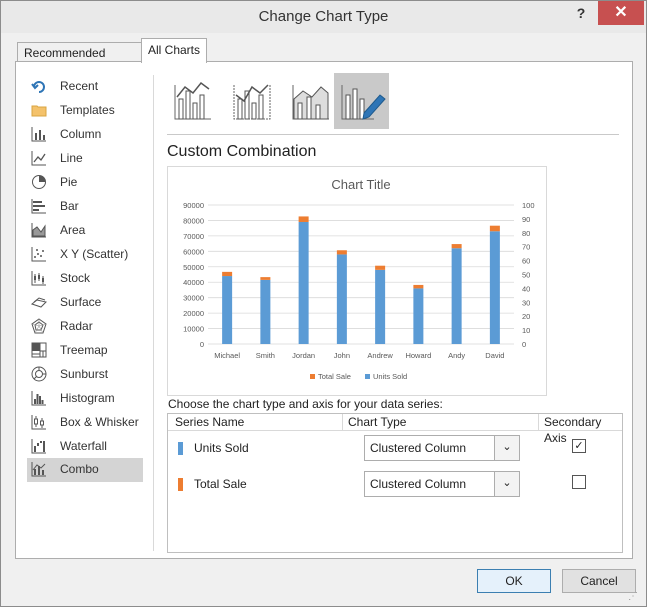 The image size is (647, 607). Describe the element at coordinates (85, 182) in the screenshot. I see `sidebar-item-pie: Pie` at that location.